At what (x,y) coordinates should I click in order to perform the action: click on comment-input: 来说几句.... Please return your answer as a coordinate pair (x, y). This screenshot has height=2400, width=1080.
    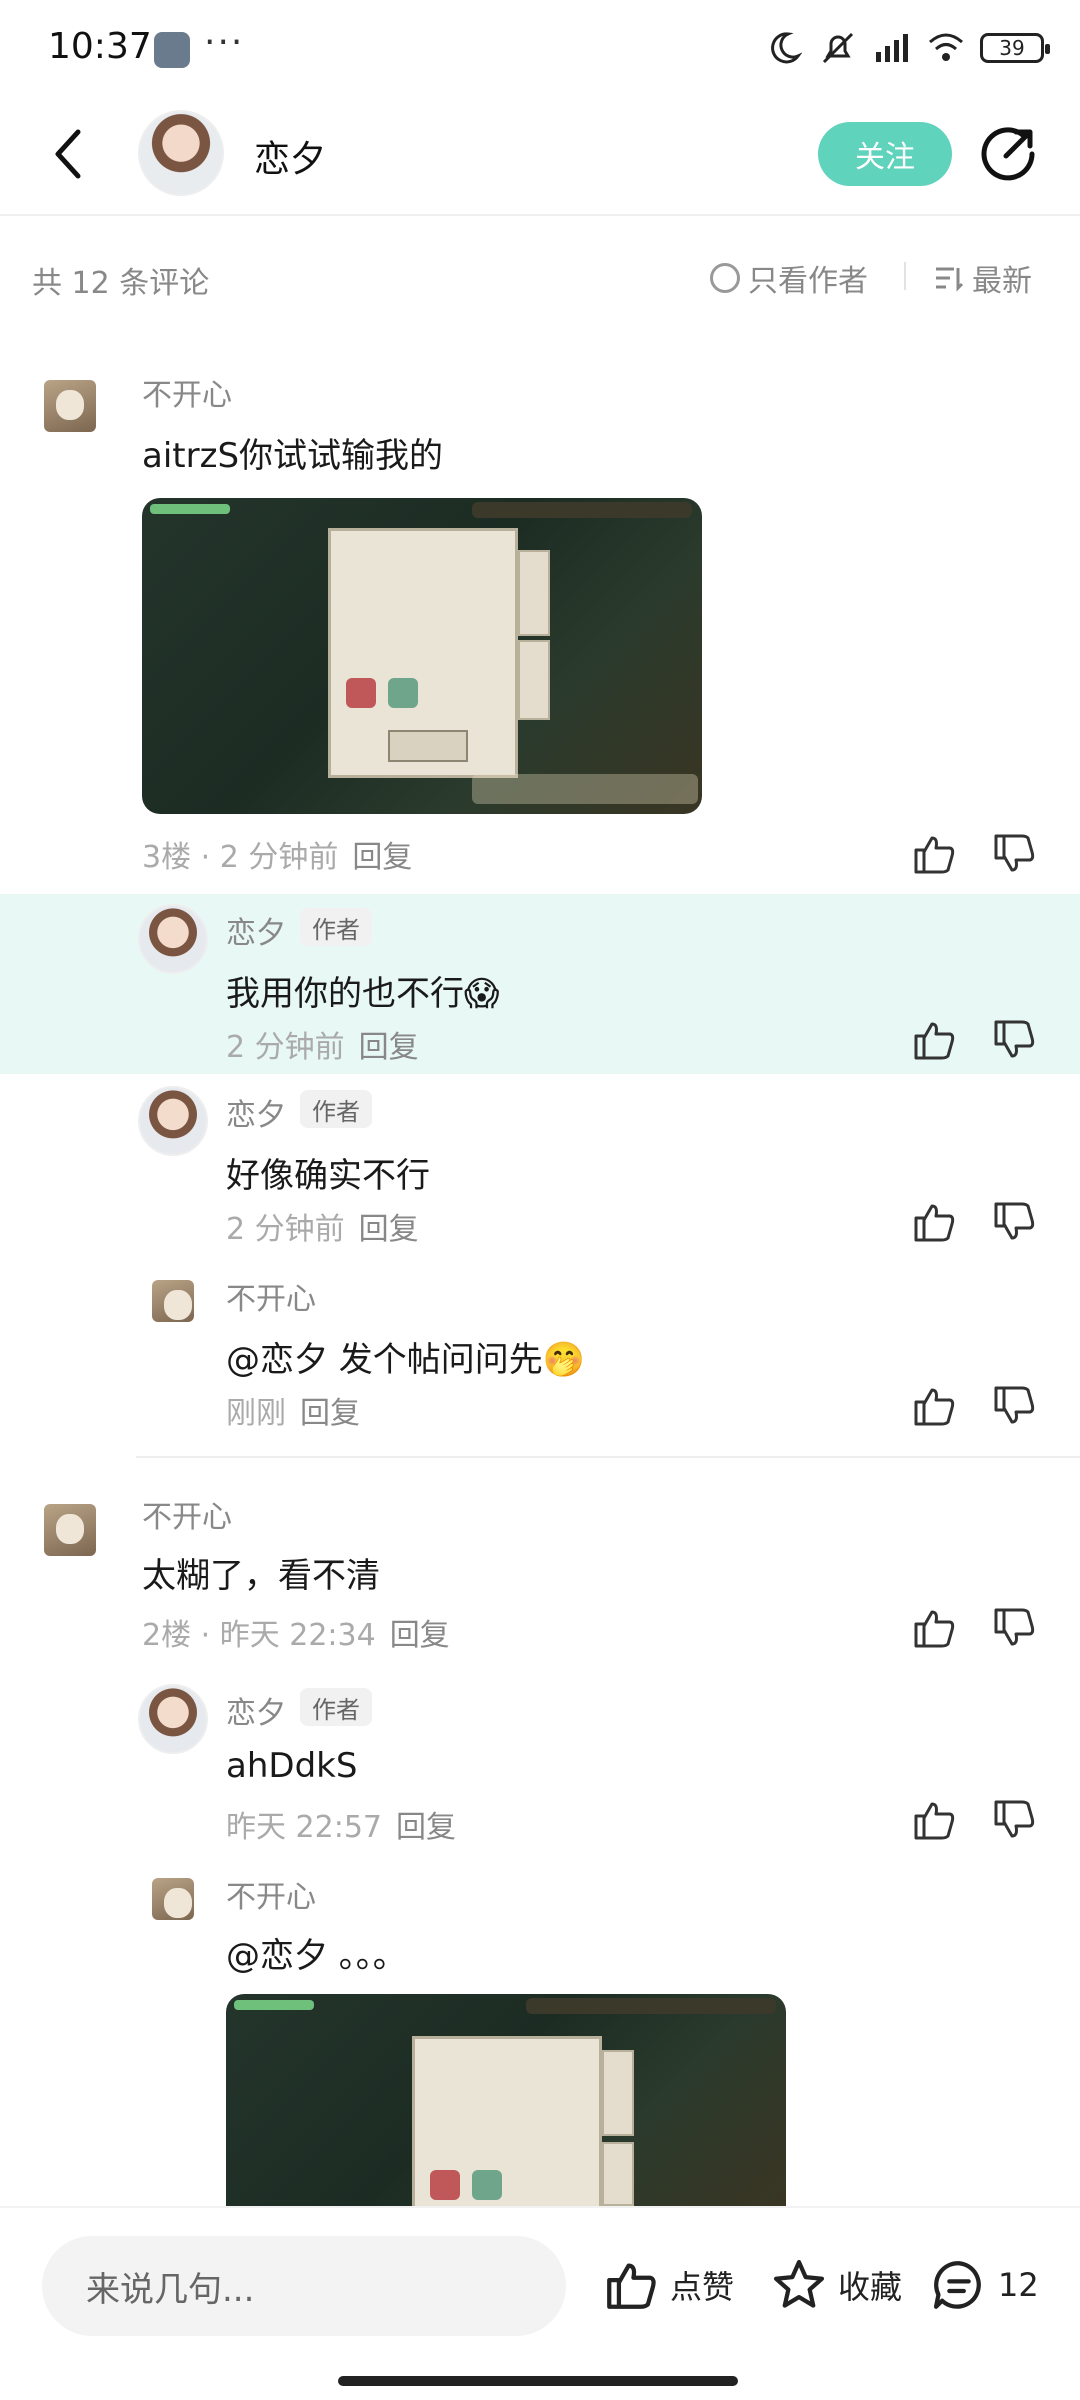
    Looking at the image, I should click on (304, 2286).